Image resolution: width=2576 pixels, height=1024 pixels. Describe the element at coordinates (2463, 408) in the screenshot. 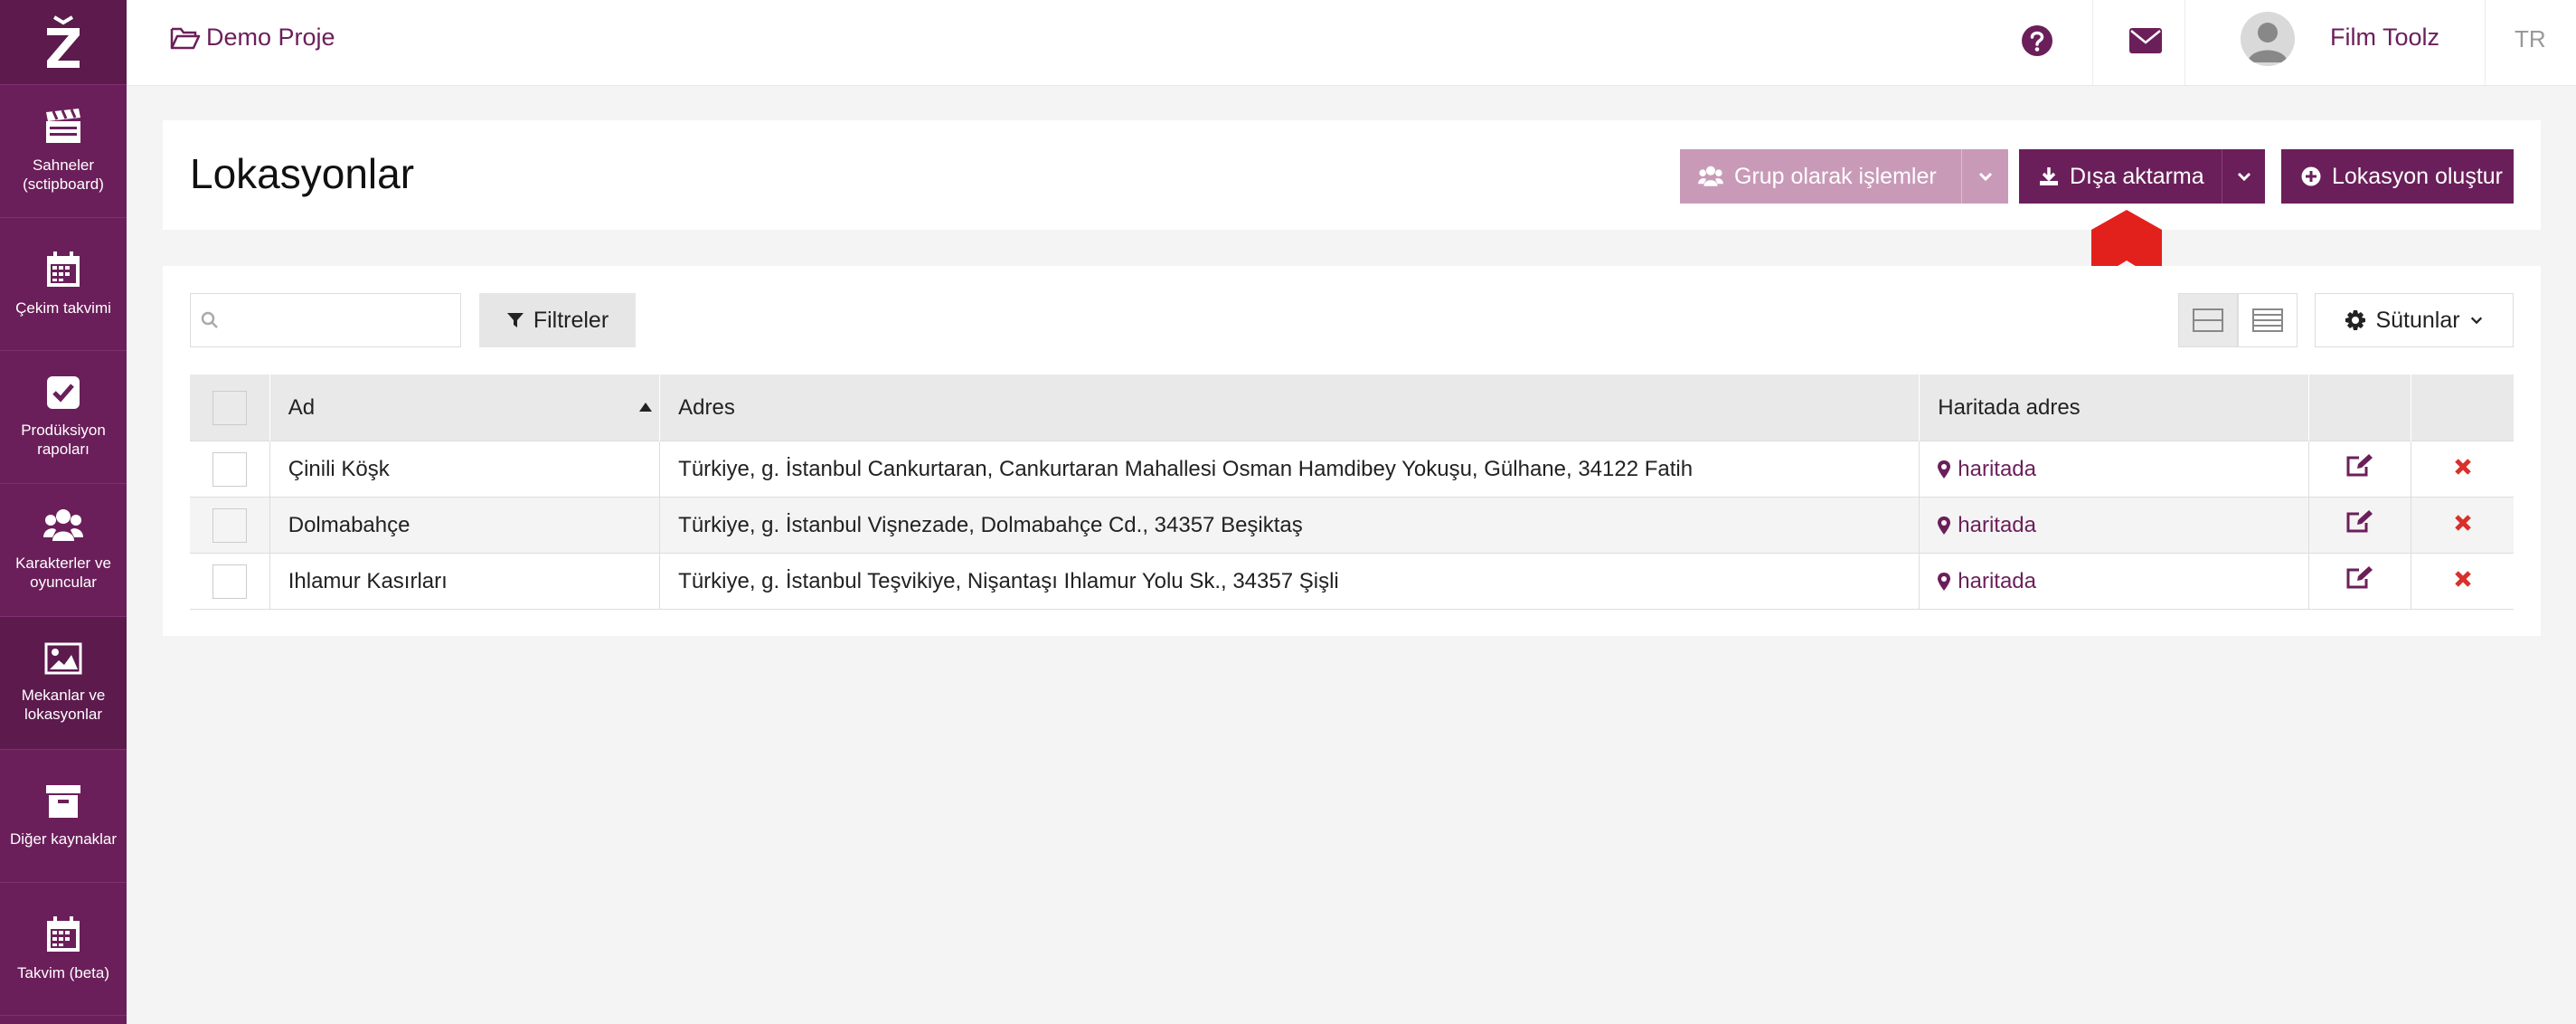

I see `column-header-delete` at that location.